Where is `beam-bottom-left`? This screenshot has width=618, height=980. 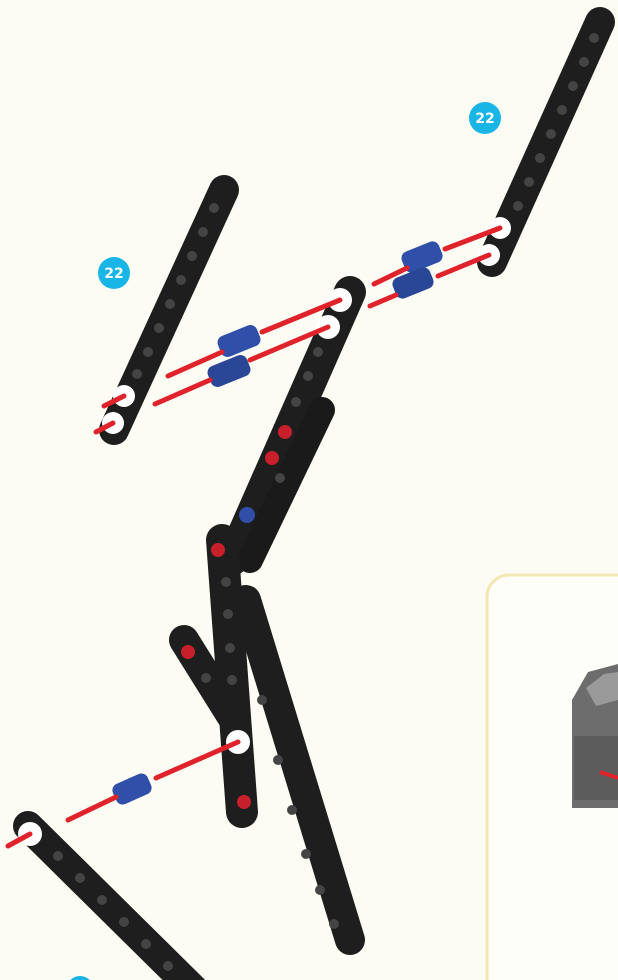
beam-bottom-left is located at coordinates (109, 895).